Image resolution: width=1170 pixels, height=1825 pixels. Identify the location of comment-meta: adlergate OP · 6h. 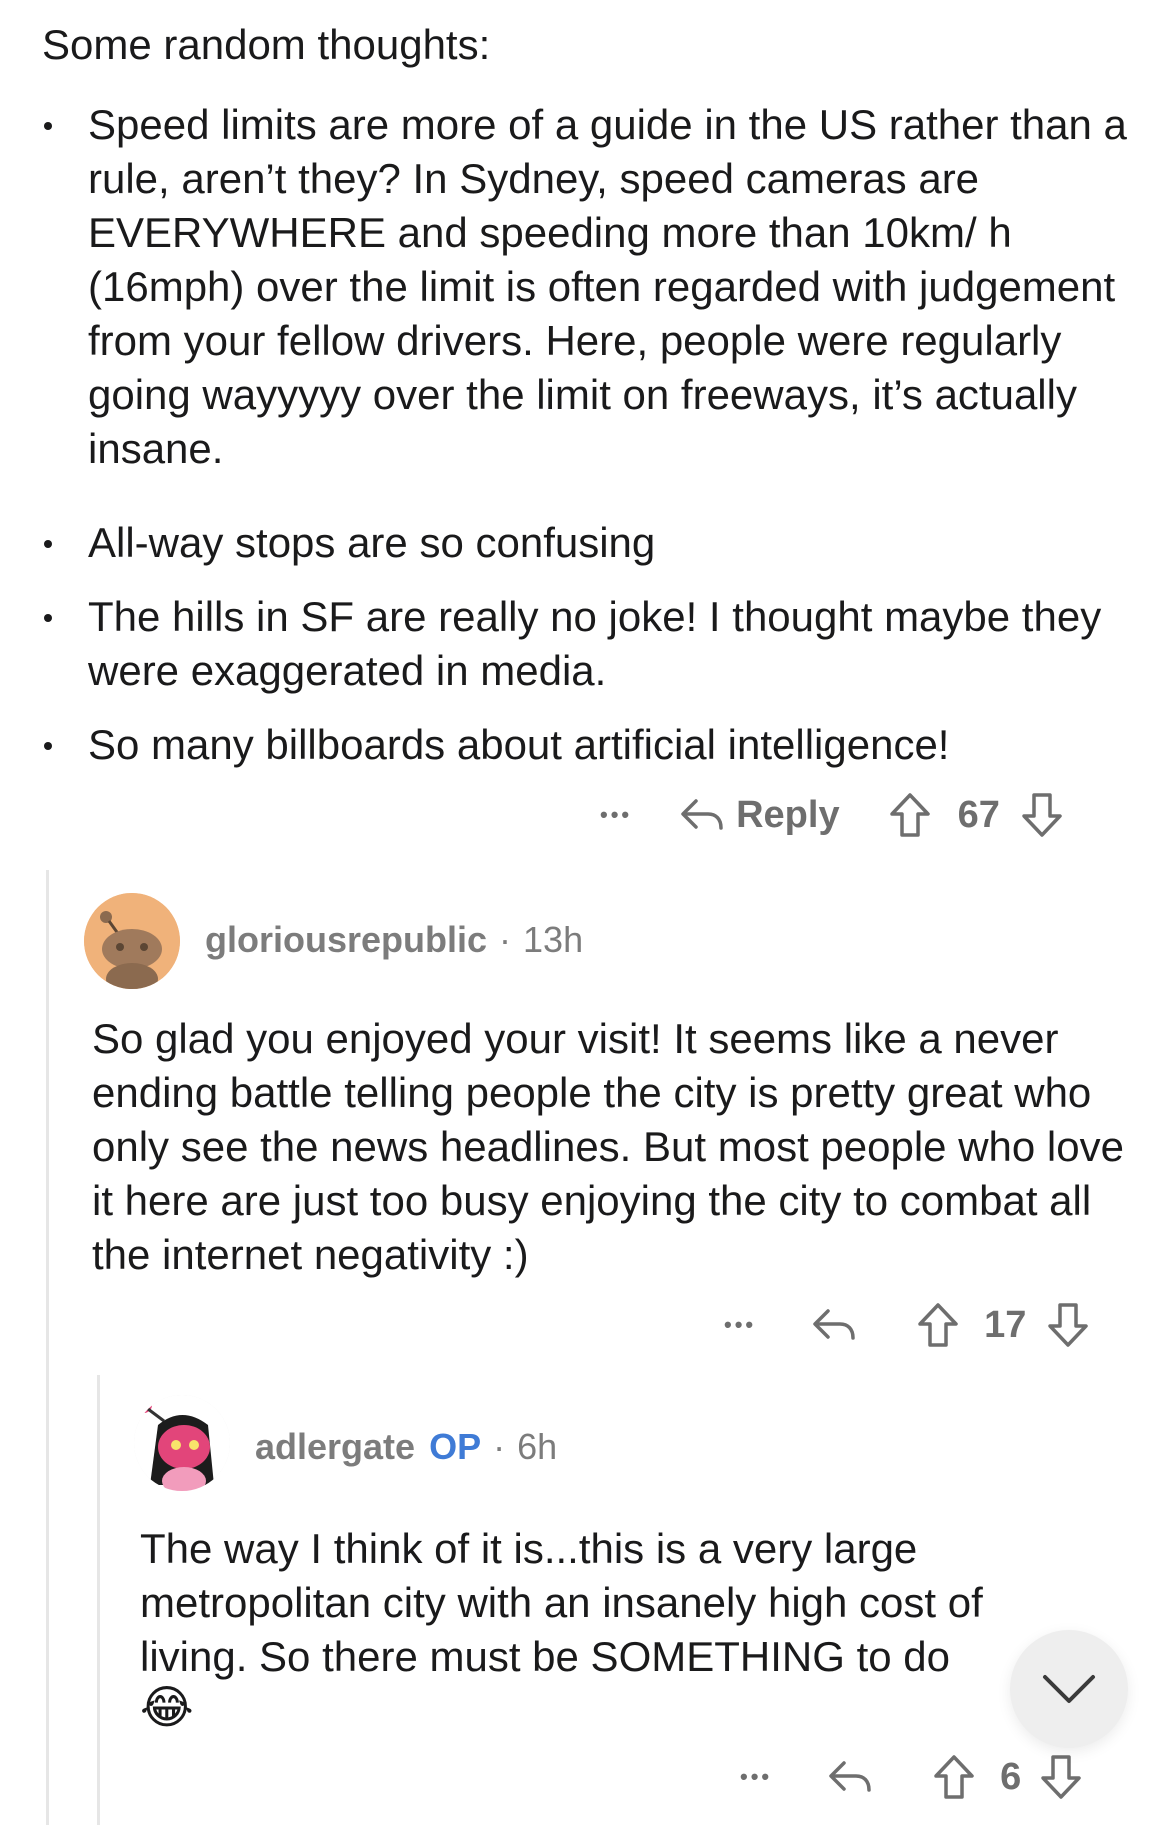
(406, 1447).